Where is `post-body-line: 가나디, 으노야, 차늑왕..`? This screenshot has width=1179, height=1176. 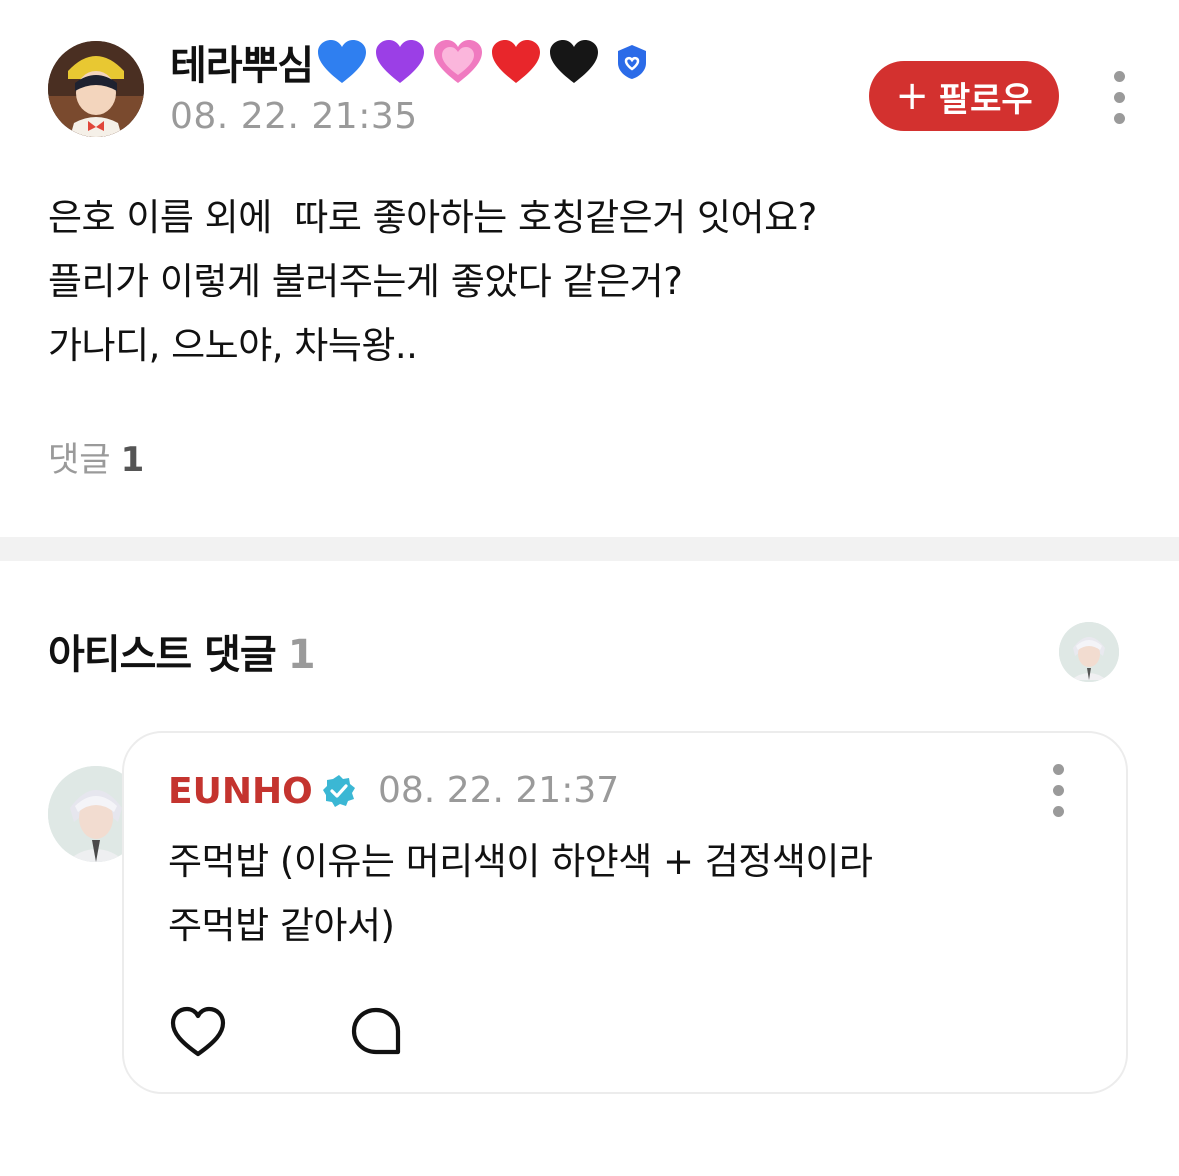
post-body-line: 가나디, 으노야, 차늑왕.. is located at coordinates (233, 345).